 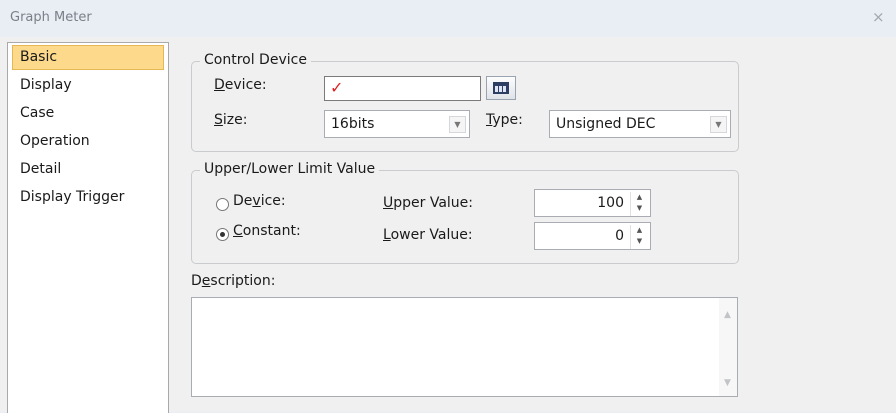 I want to click on window-title: Graph Meter, so click(x=51, y=17).